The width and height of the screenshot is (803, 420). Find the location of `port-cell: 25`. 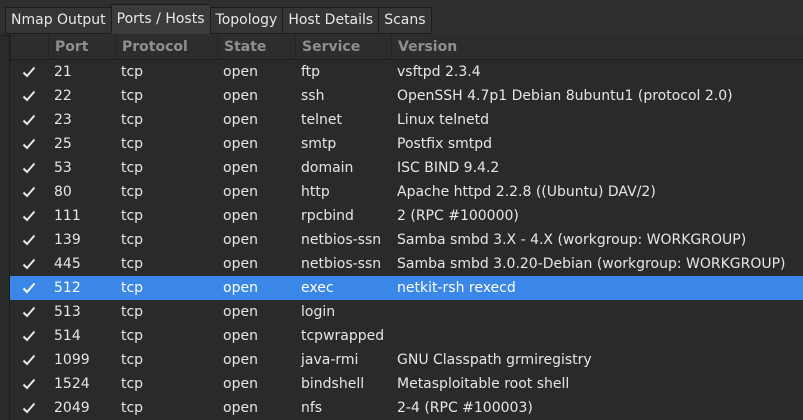

port-cell: 25 is located at coordinates (63, 144).